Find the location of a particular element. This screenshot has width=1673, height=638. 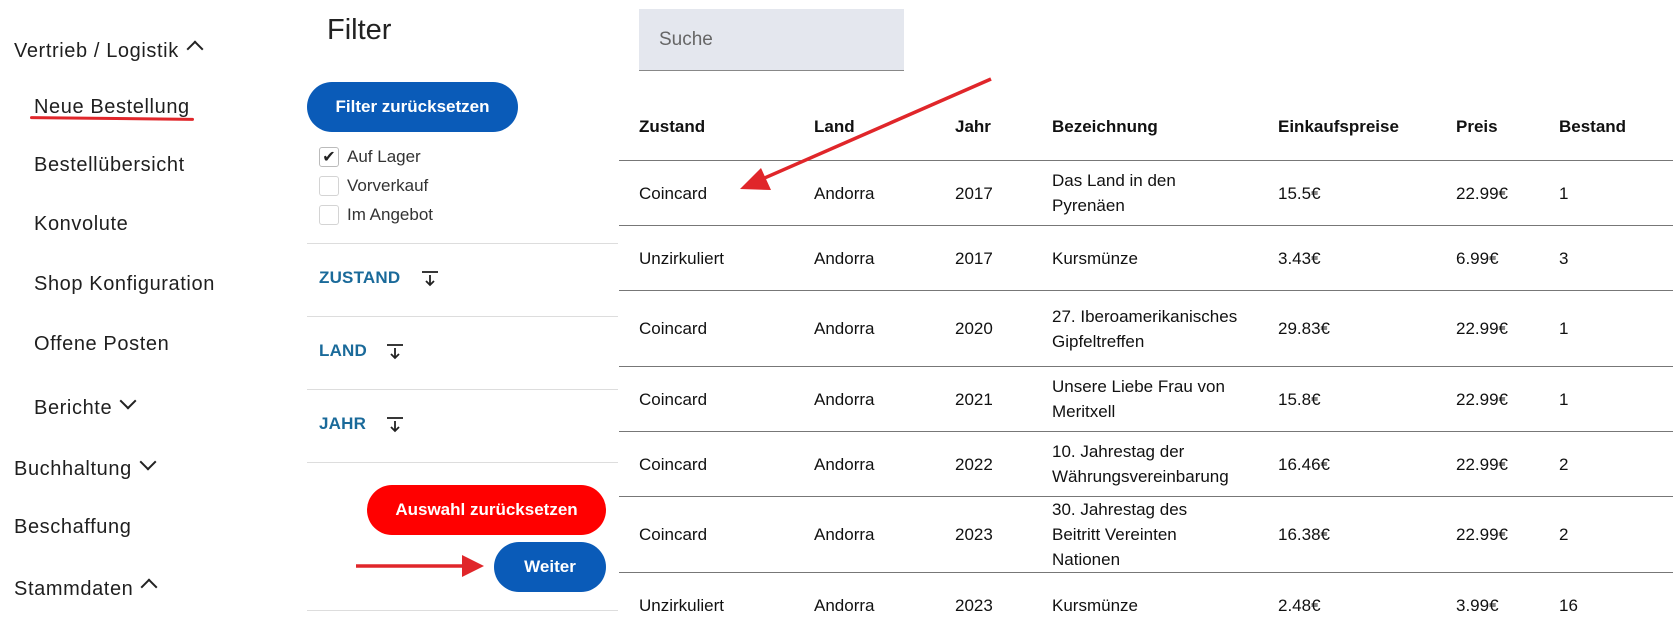

chevron-down-icon is located at coordinates (128, 401).